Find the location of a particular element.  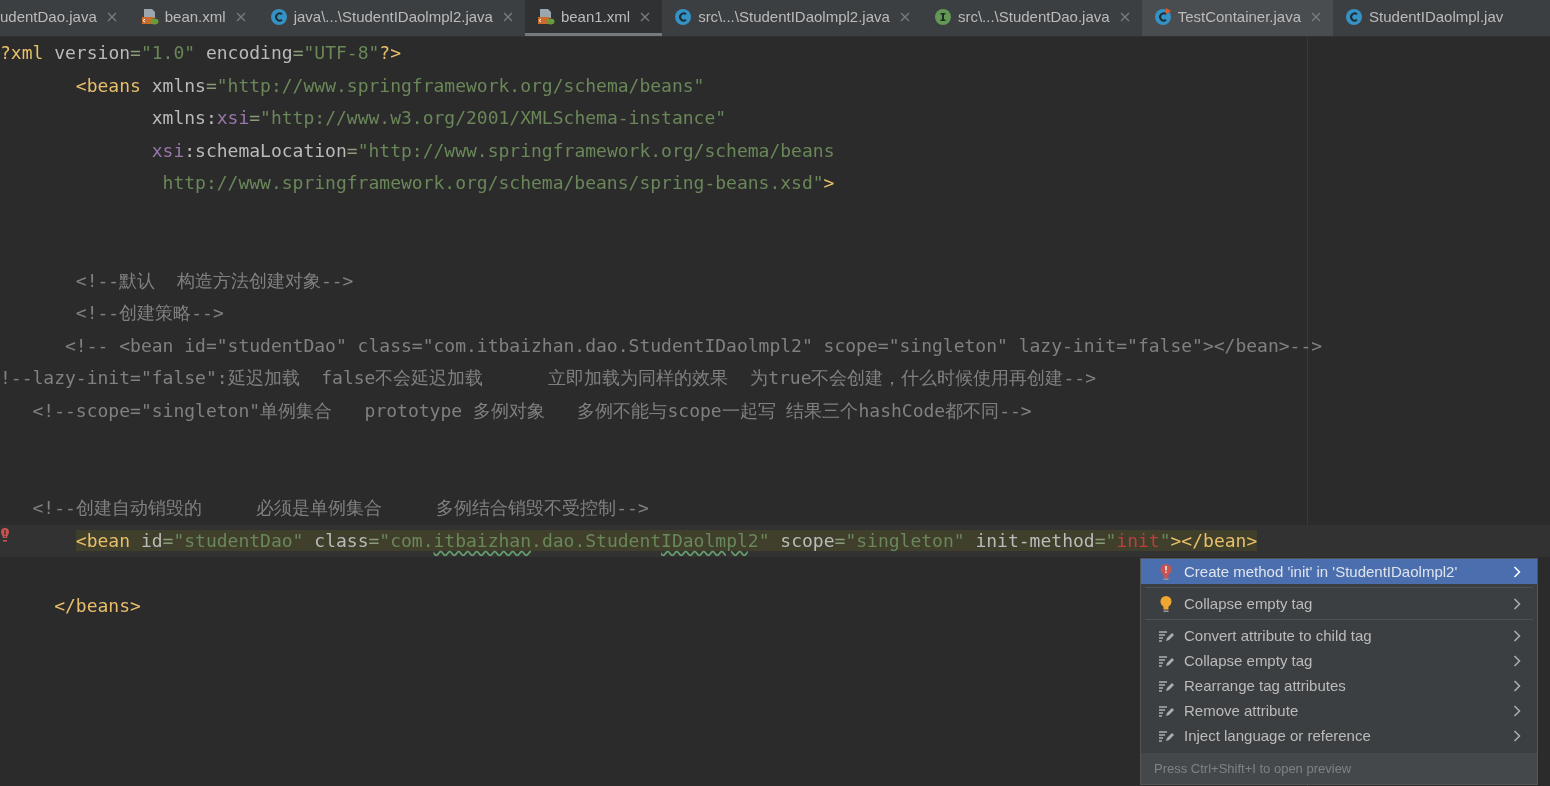

error-bulb-icon is located at coordinates (1166, 571).